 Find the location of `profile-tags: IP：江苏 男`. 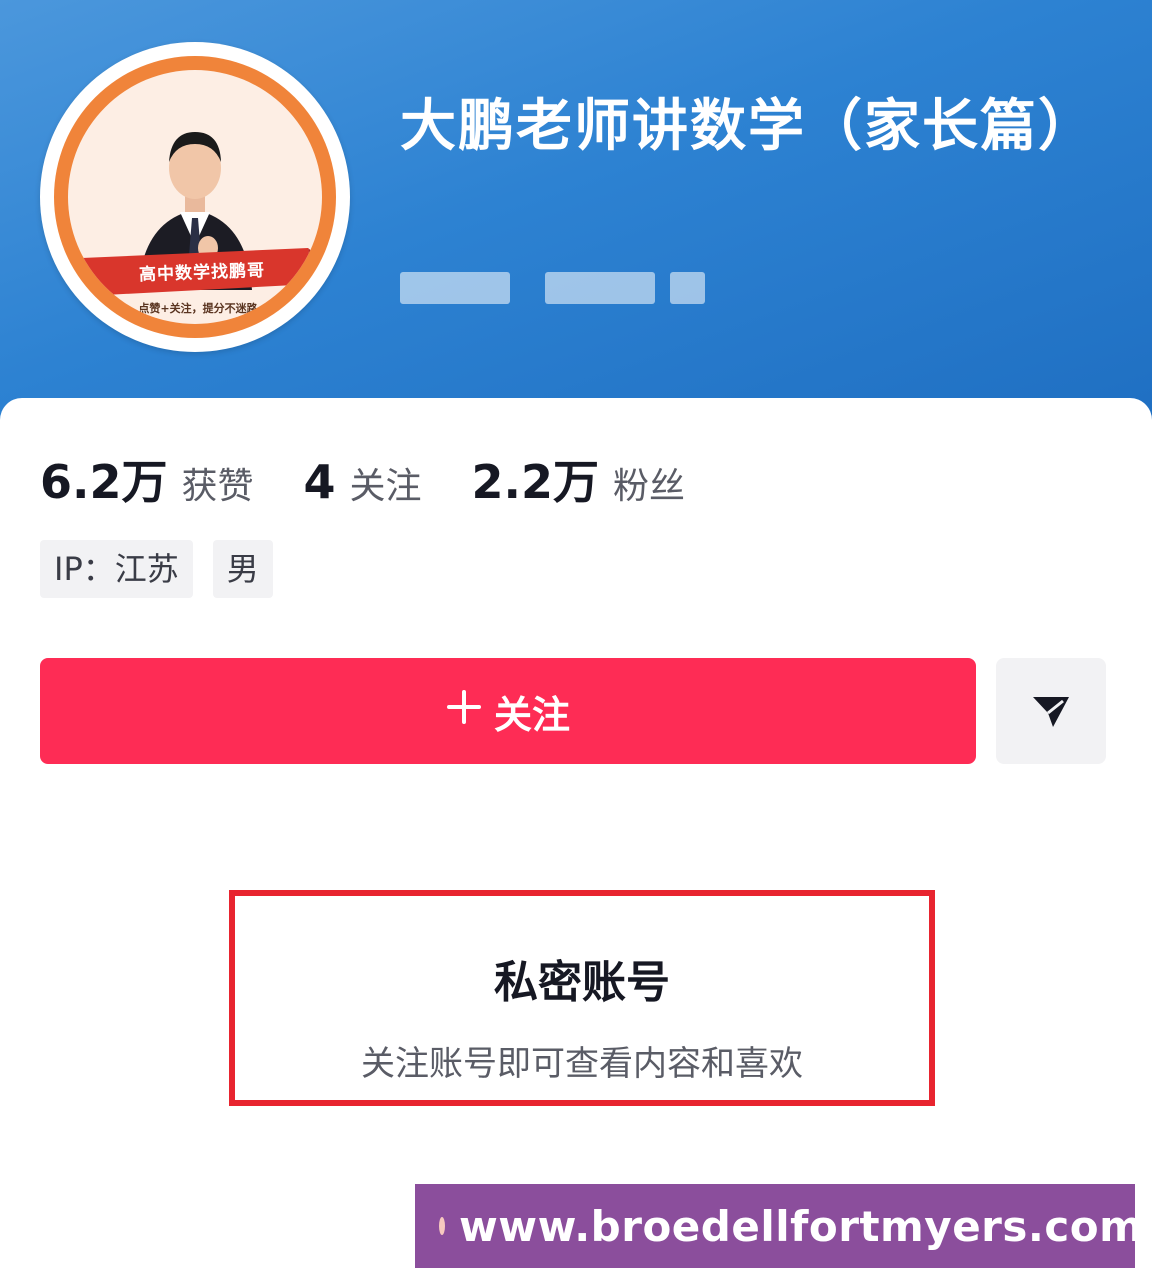

profile-tags: IP：江苏 男 is located at coordinates (166, 569).